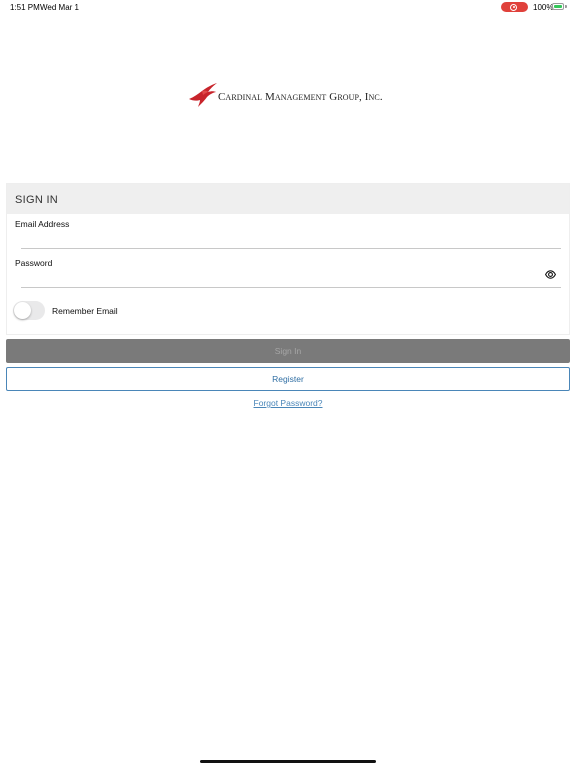  I want to click on forgot-password-text: Forgot Password?, so click(288, 403).